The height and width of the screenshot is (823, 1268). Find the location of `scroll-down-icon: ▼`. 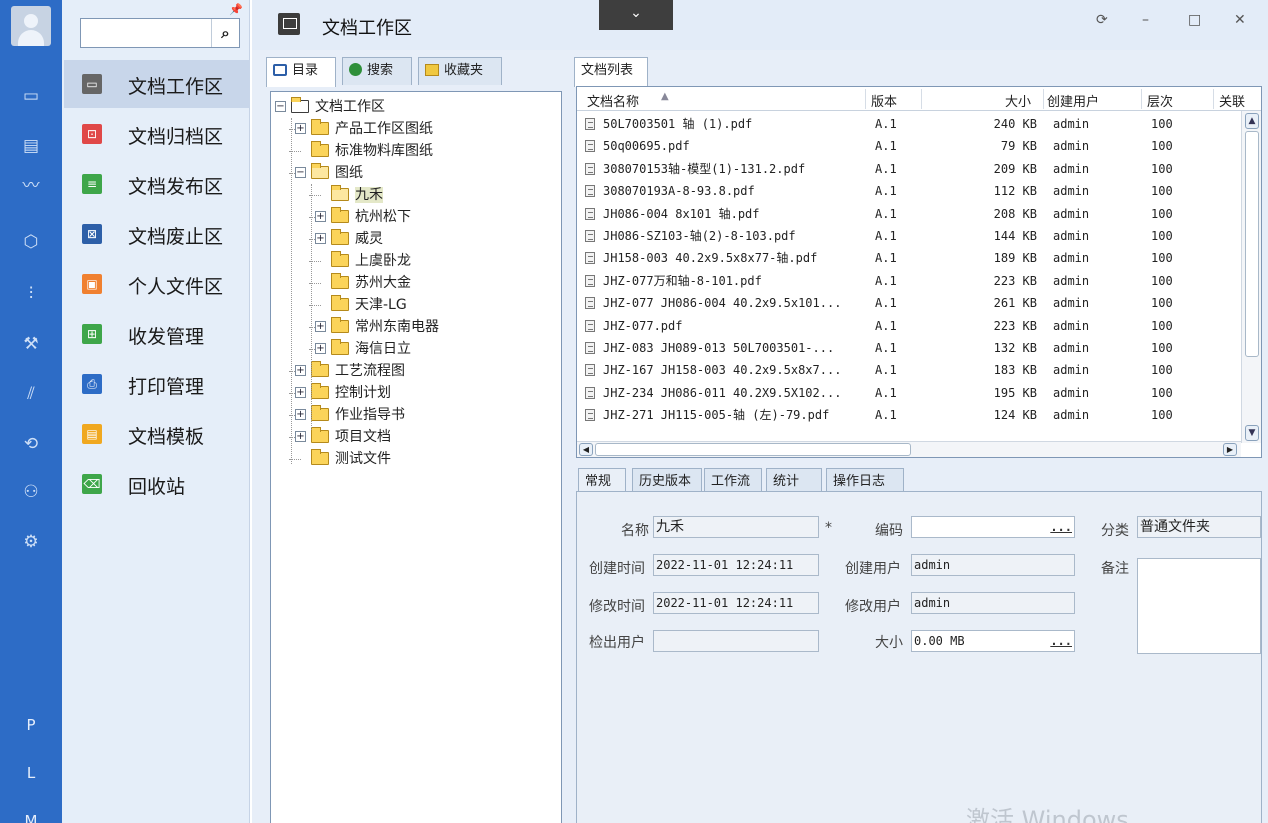

scroll-down-icon: ▼ is located at coordinates (1252, 433).